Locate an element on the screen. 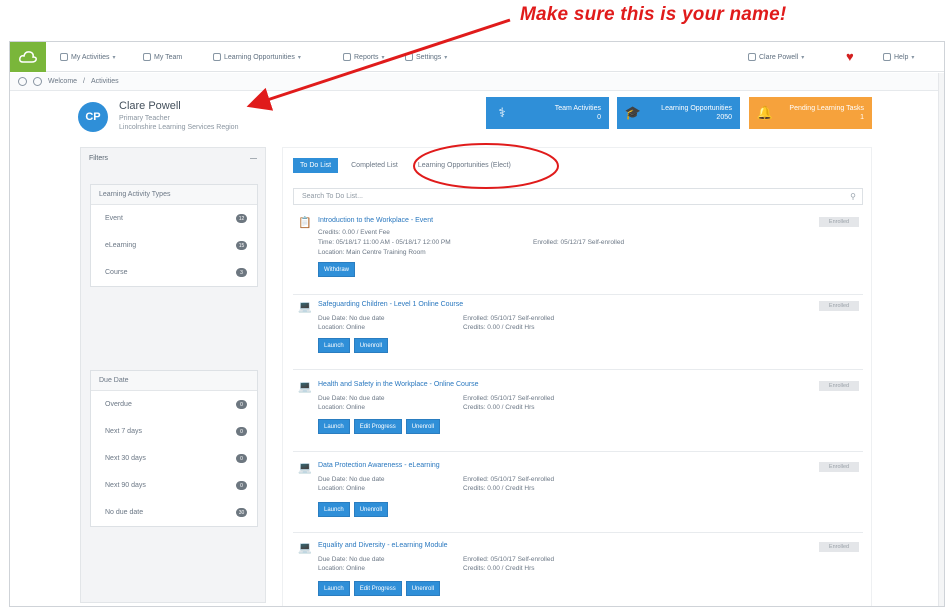 This screenshot has height=607, width=949. tile-learning-opportunities: 🎓 Learning Opportunities 2050 is located at coordinates (678, 113).